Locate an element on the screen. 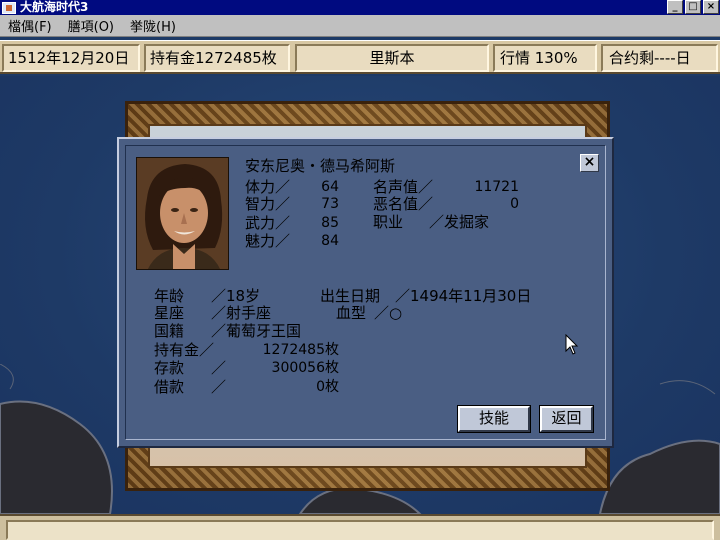  blood-value: ／○ is located at coordinates (388, 313).